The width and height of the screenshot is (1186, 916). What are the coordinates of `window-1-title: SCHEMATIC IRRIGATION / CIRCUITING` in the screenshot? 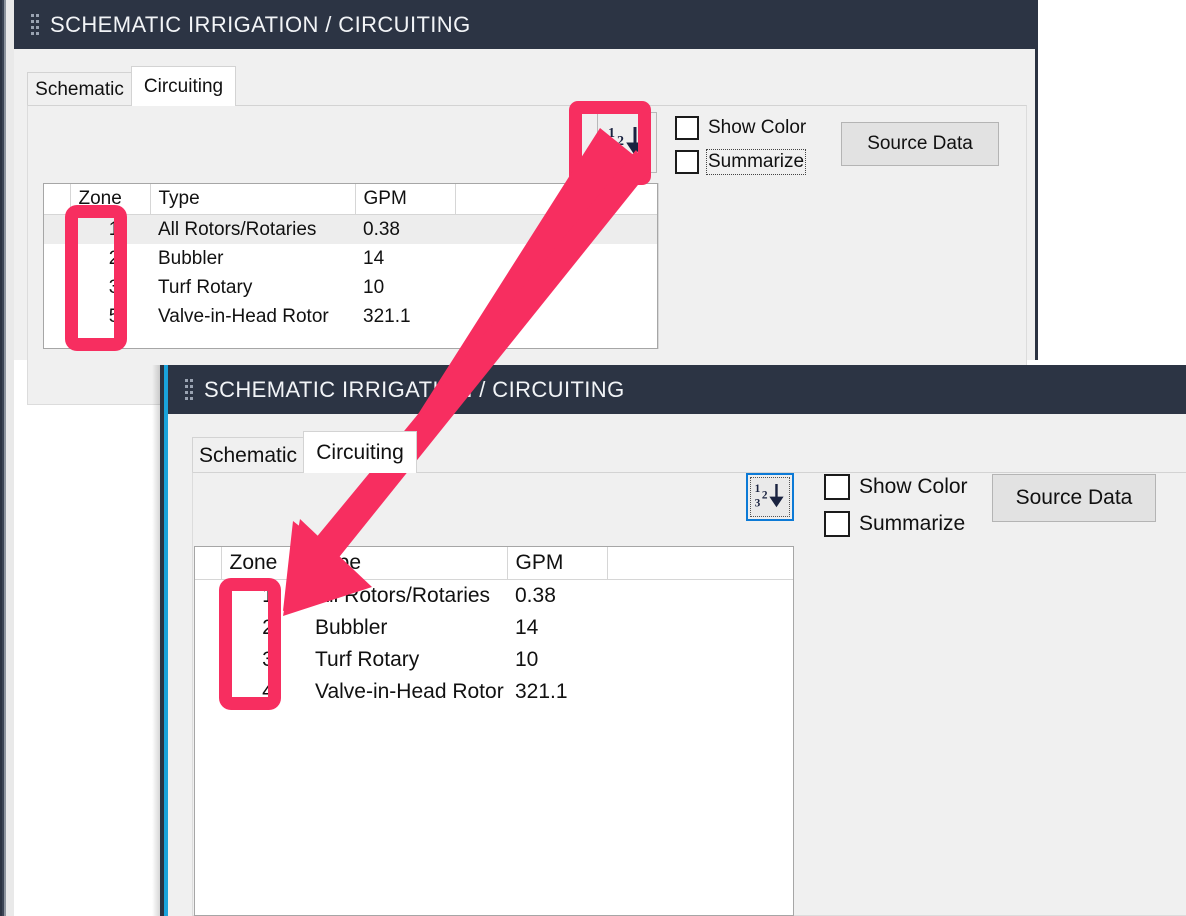 It's located at (260, 24).